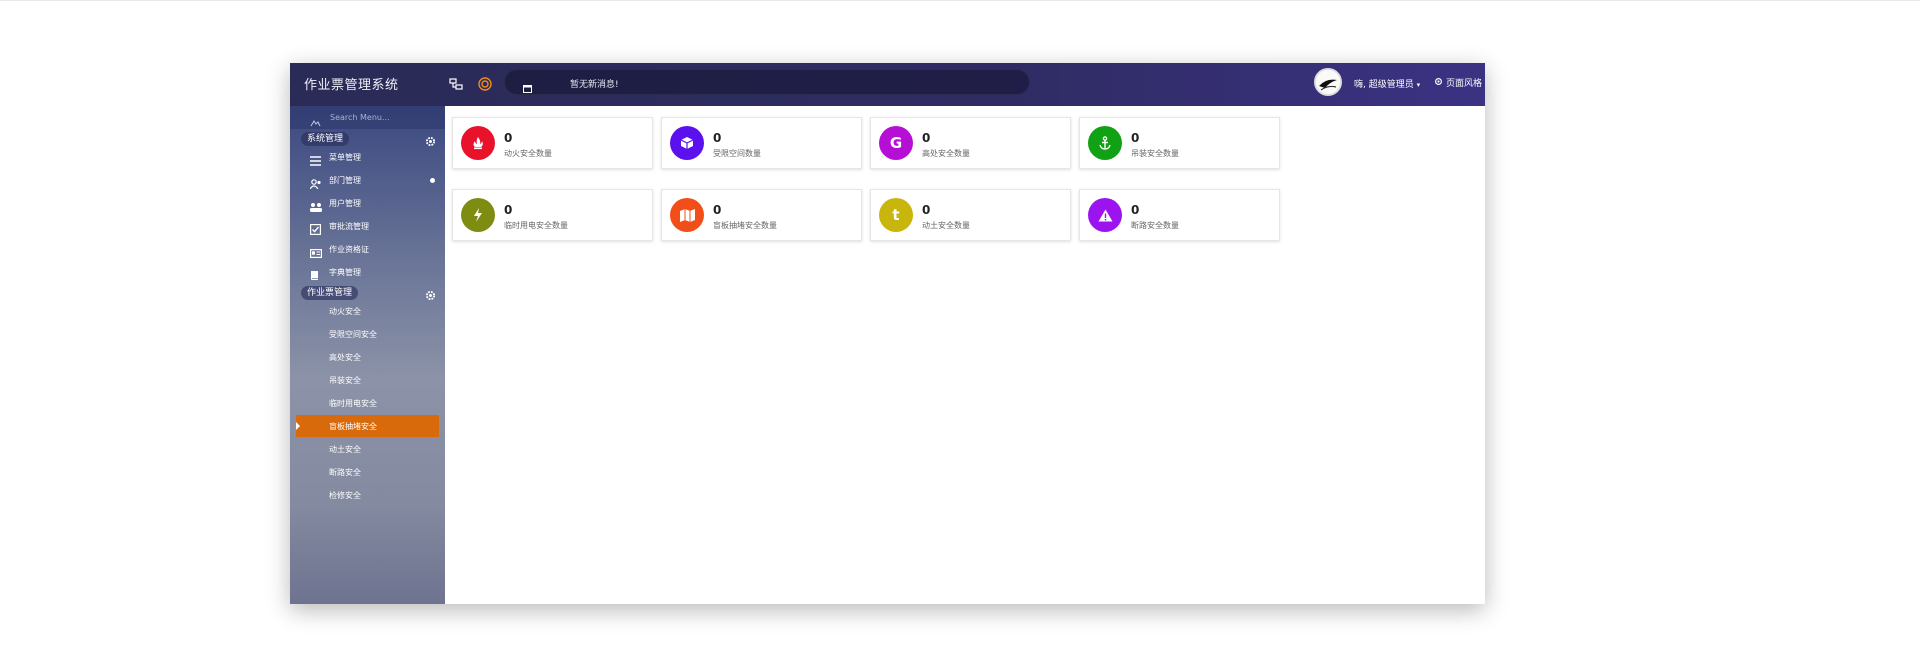  I want to click on user-group-icon, so click(316, 204).